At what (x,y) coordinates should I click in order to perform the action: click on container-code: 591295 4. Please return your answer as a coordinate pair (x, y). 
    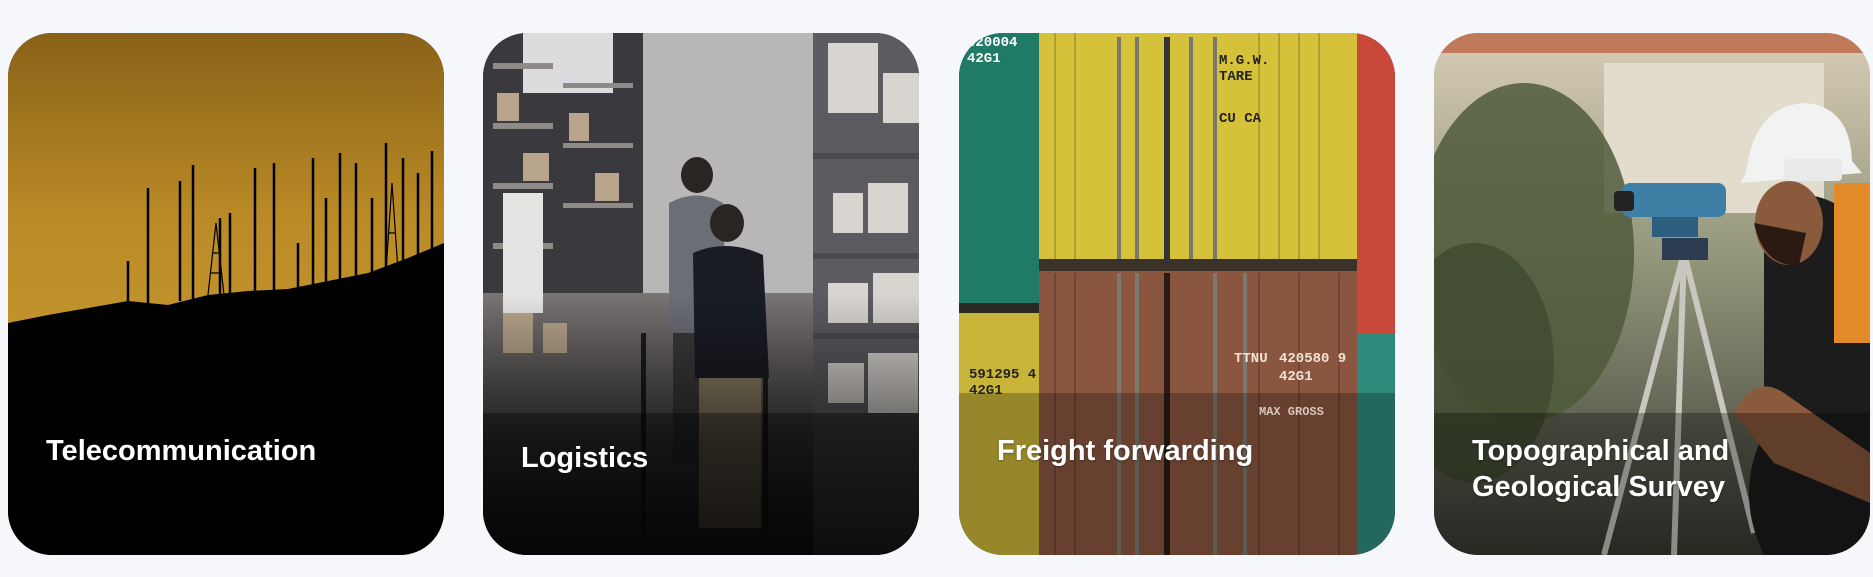
    Looking at the image, I should click on (1003, 375).